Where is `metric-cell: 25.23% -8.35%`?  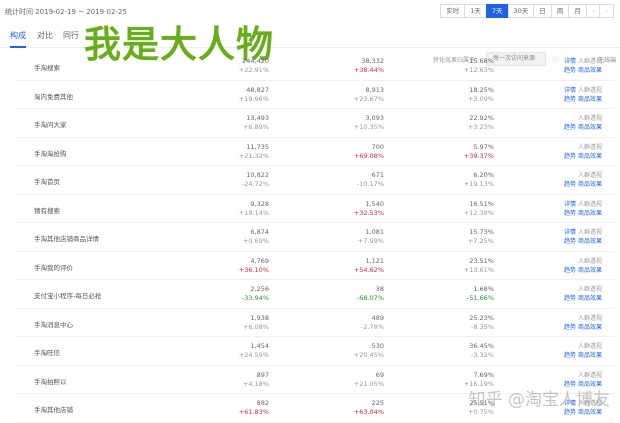 metric-cell: 25.23% -8.35% is located at coordinates (481, 323).